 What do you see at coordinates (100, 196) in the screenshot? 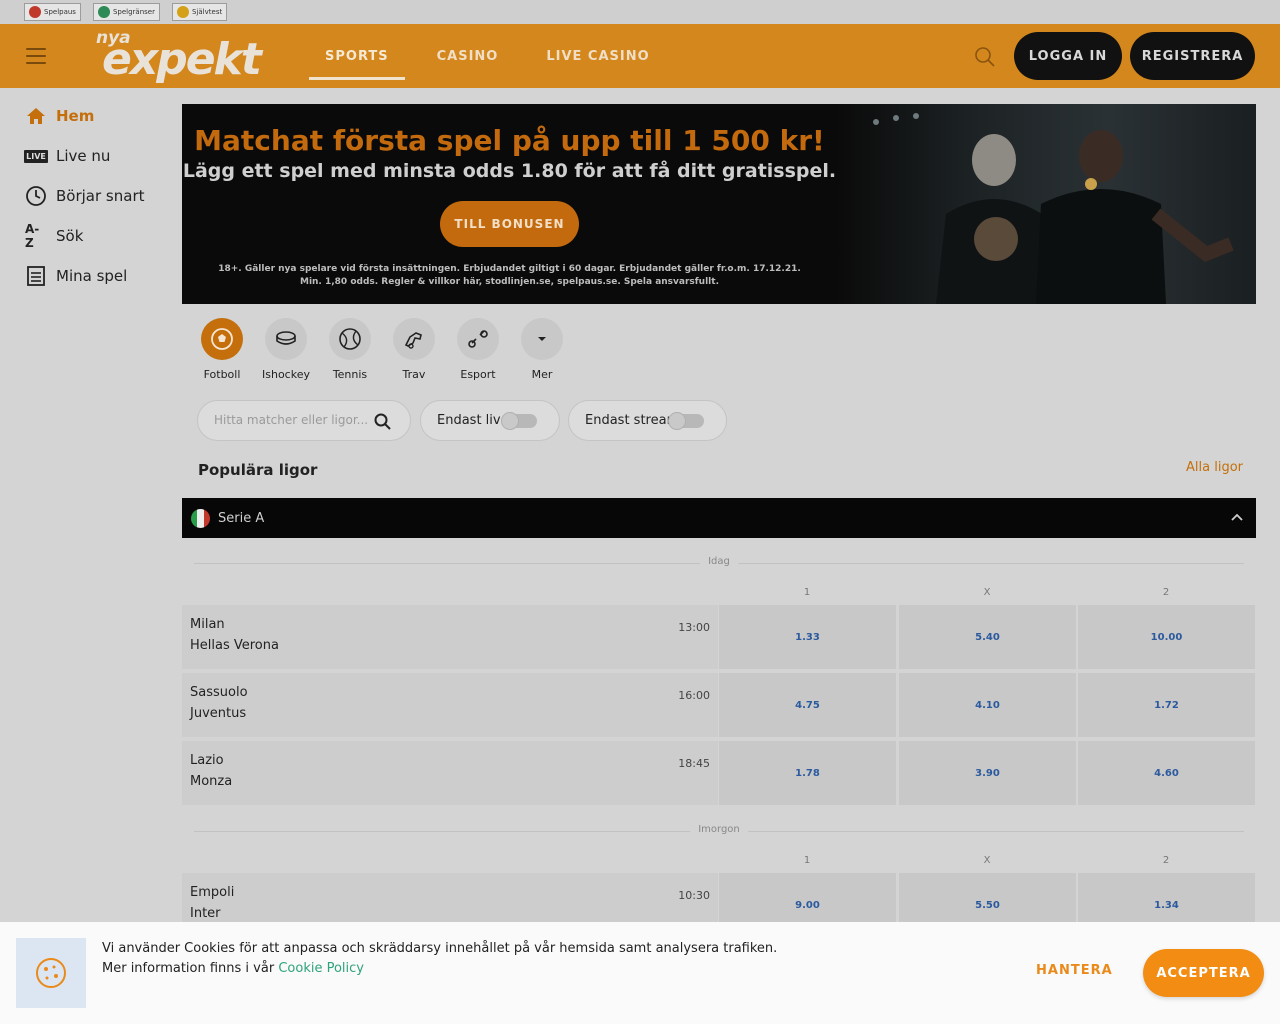
I see `sidebar-item-label: Börjar snart` at bounding box center [100, 196].